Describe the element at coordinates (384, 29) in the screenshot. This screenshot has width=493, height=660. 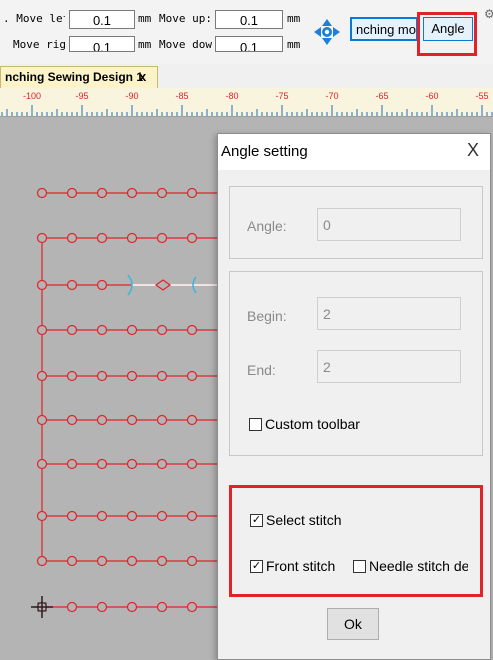
I see `punching-mode-button: nching mo` at that location.